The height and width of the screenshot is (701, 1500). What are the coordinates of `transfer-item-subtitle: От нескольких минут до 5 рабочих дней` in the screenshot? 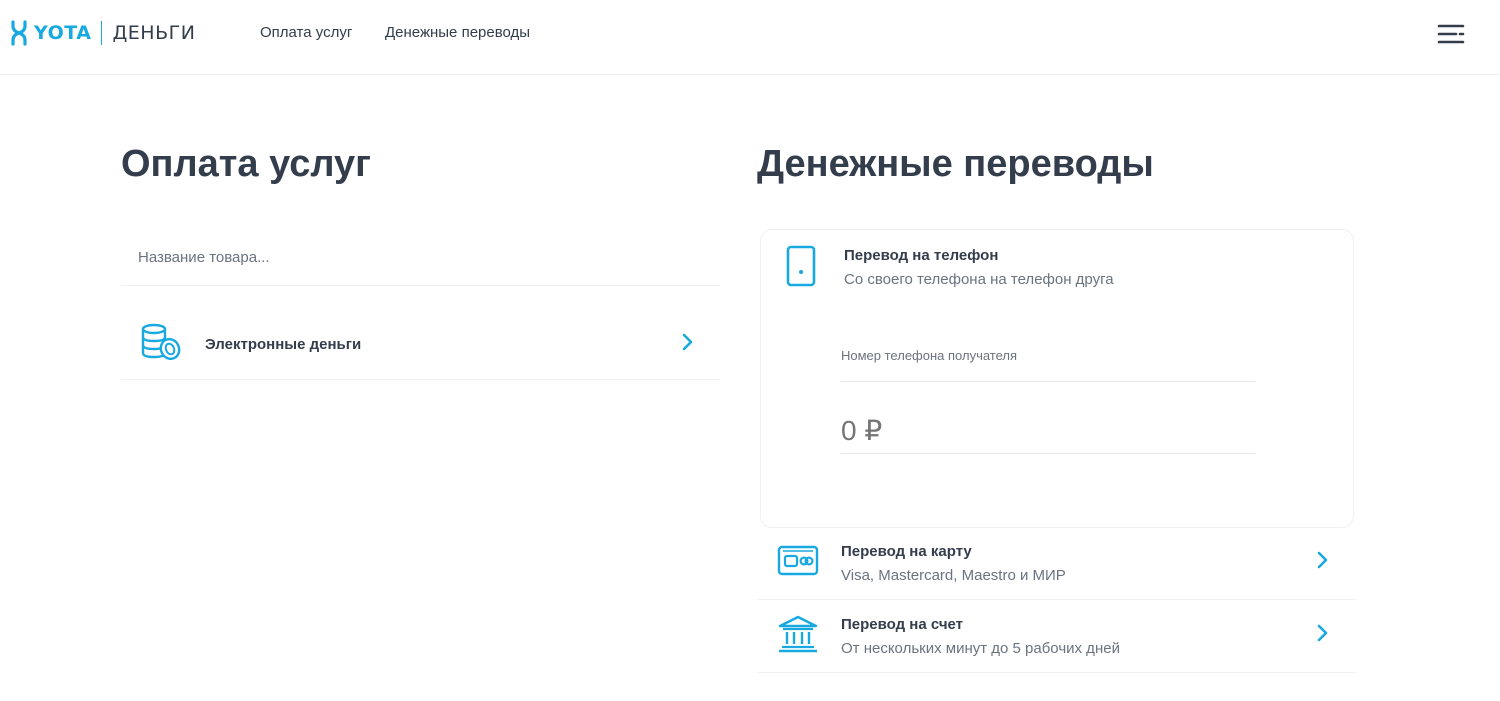 It's located at (980, 648).